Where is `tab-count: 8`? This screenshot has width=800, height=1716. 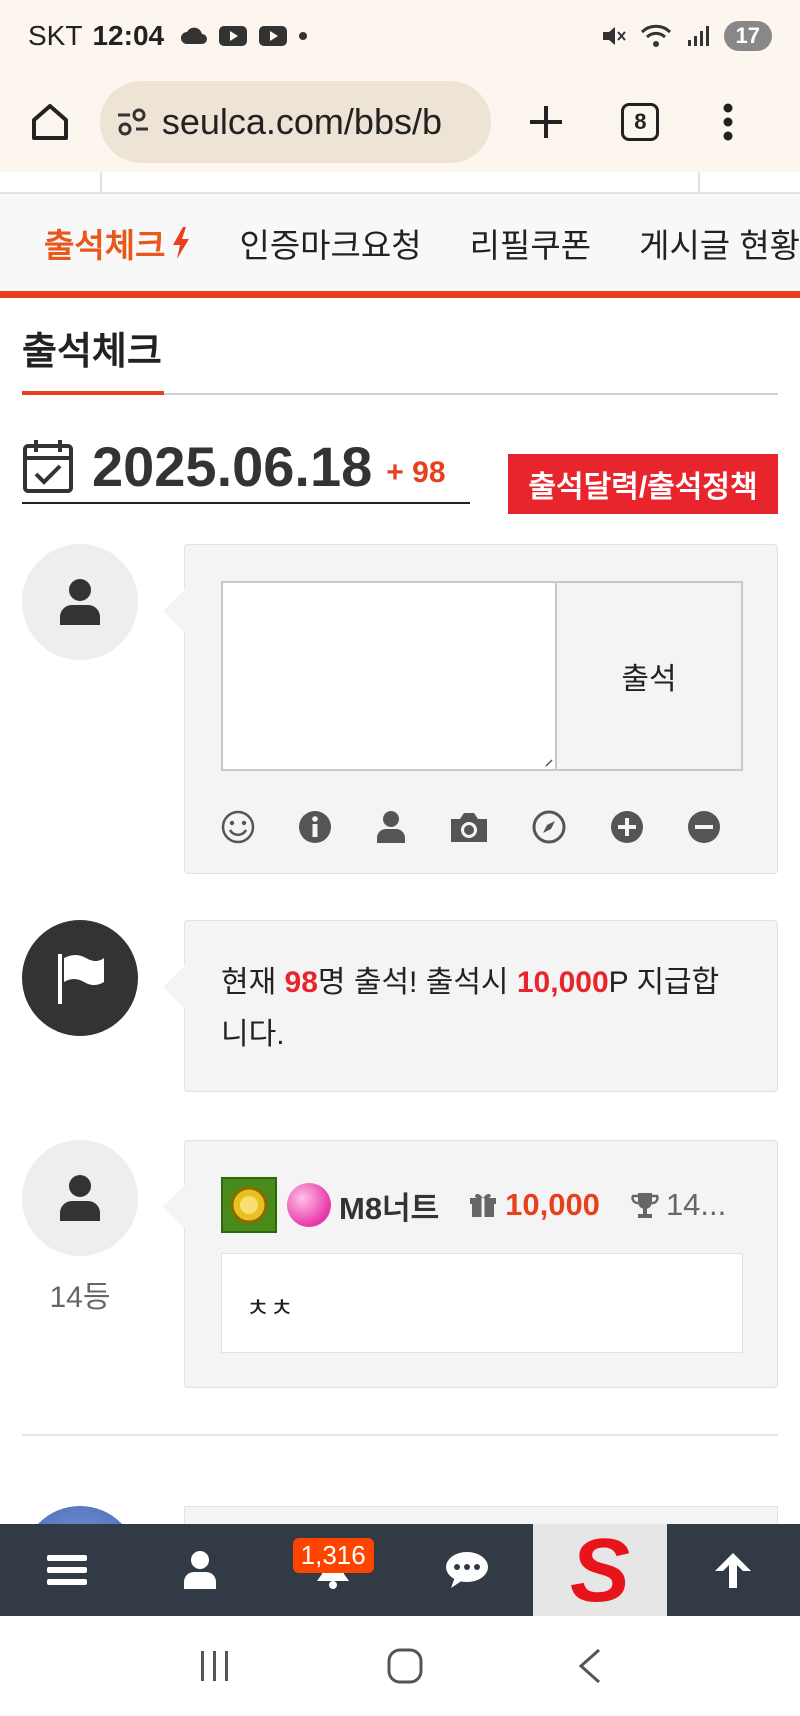 tab-count: 8 is located at coordinates (640, 122).